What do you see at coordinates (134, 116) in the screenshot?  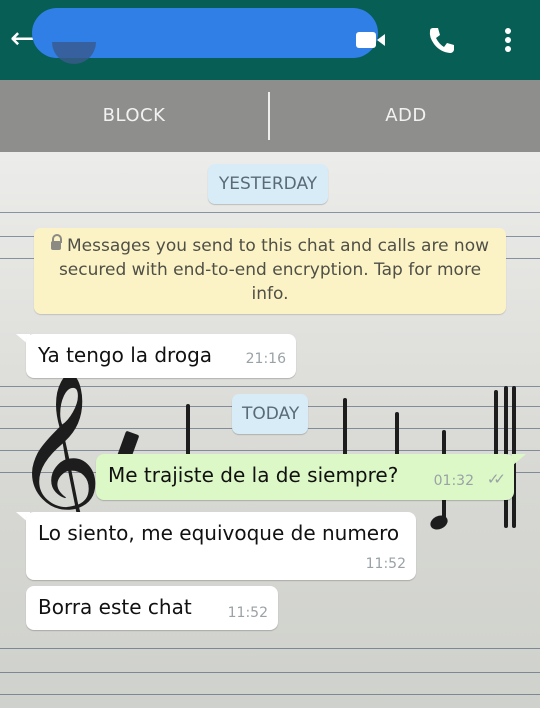 I see `block-button: BLOCK` at bounding box center [134, 116].